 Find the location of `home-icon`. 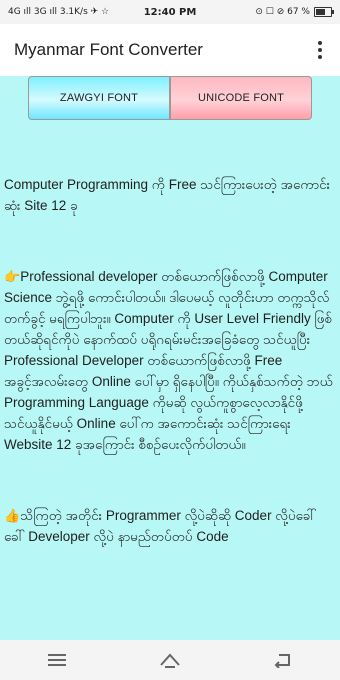

home-icon is located at coordinates (170, 660).